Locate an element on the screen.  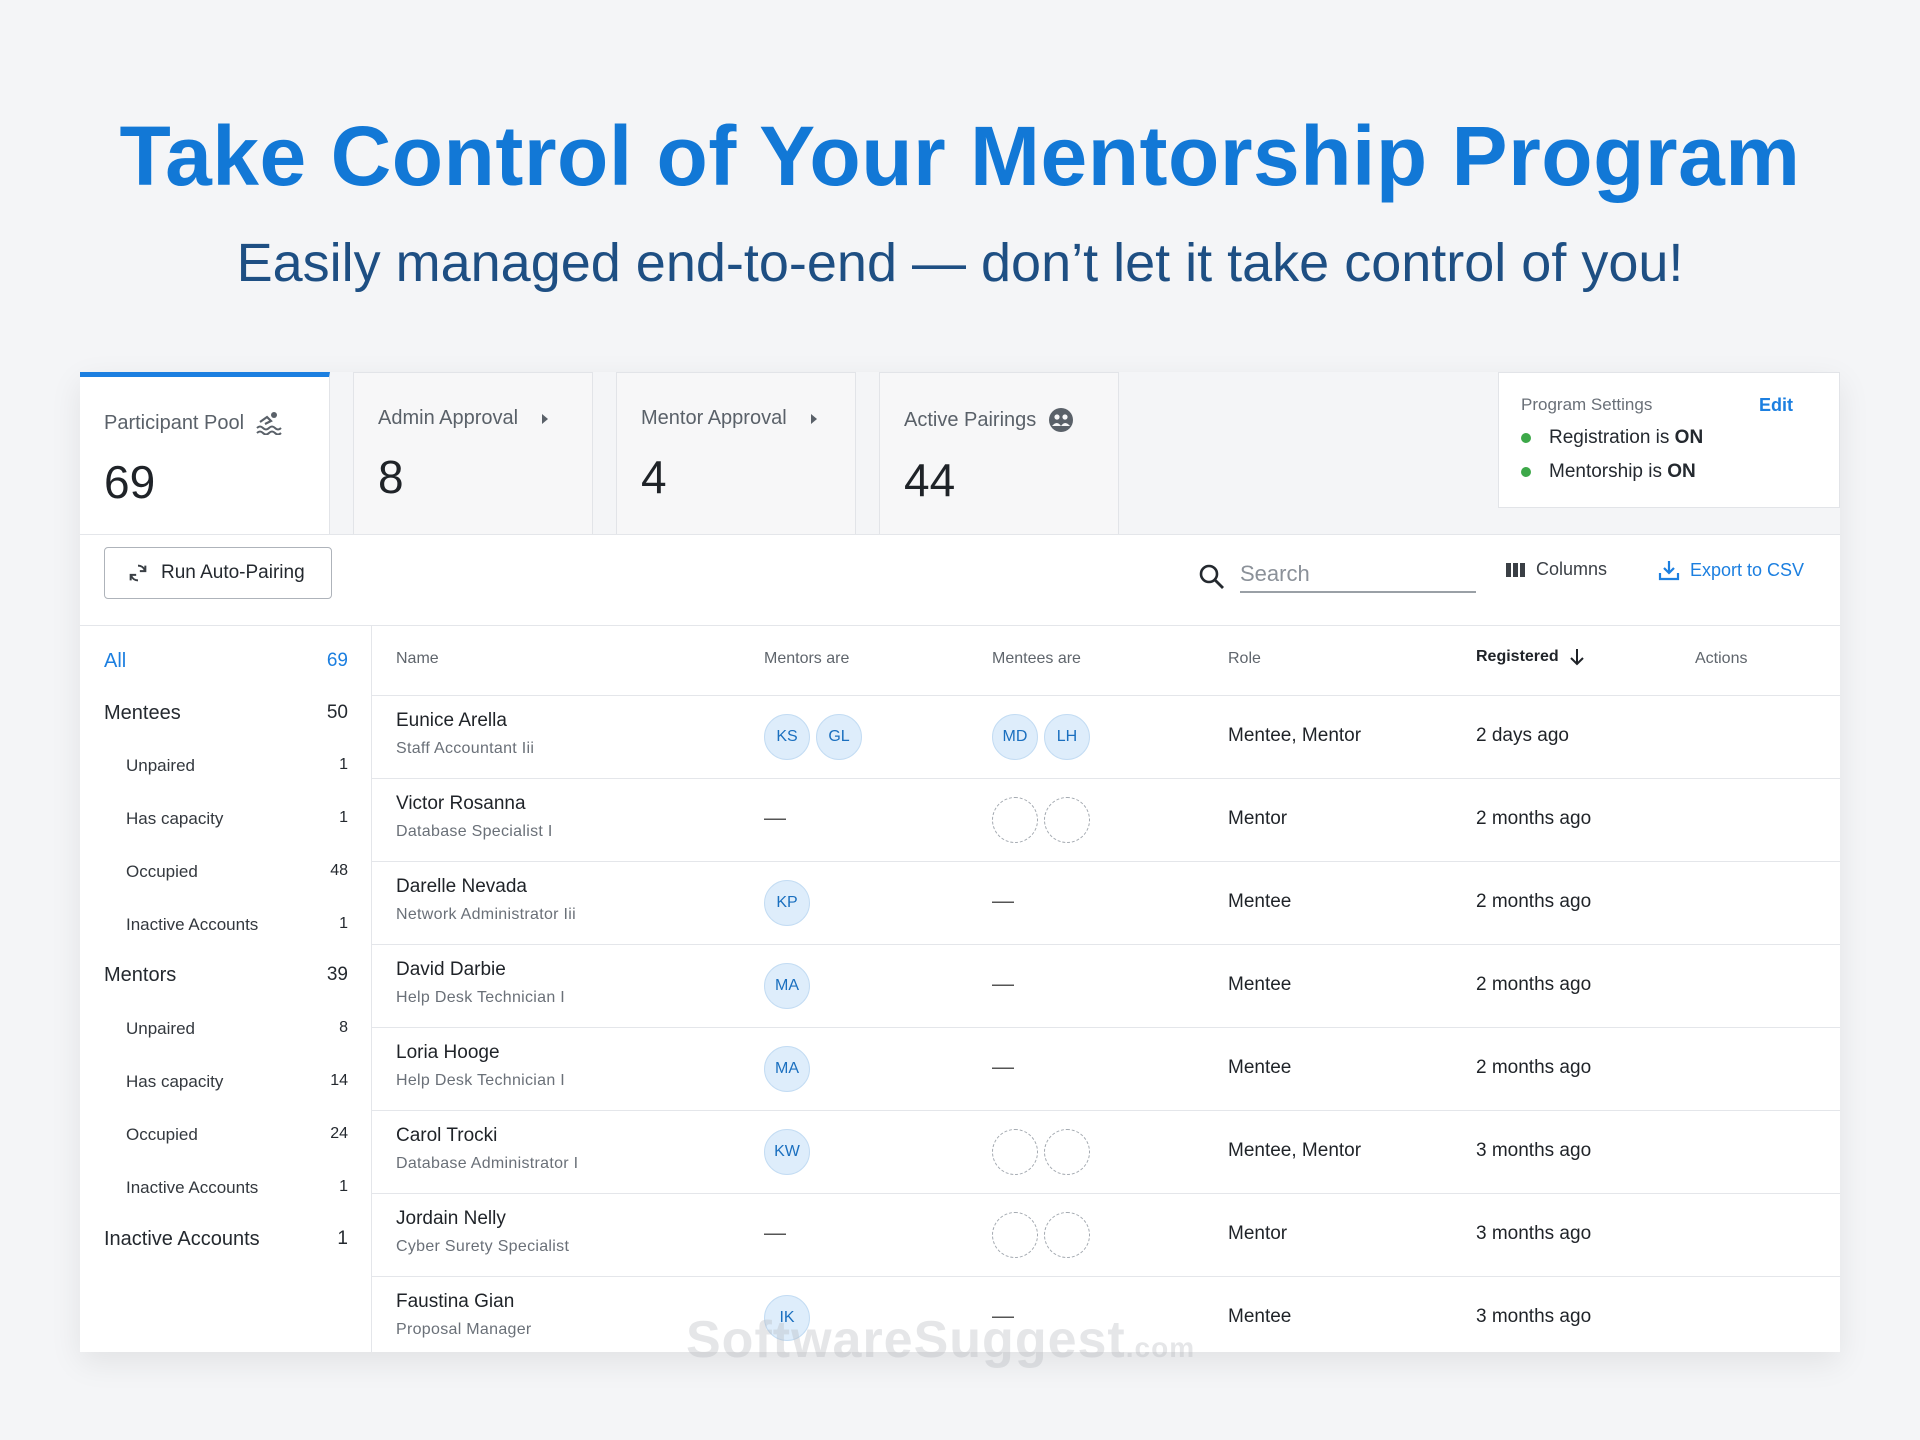
tab-active-pairings: Active Pairings 44 is located at coordinates (999, 453).